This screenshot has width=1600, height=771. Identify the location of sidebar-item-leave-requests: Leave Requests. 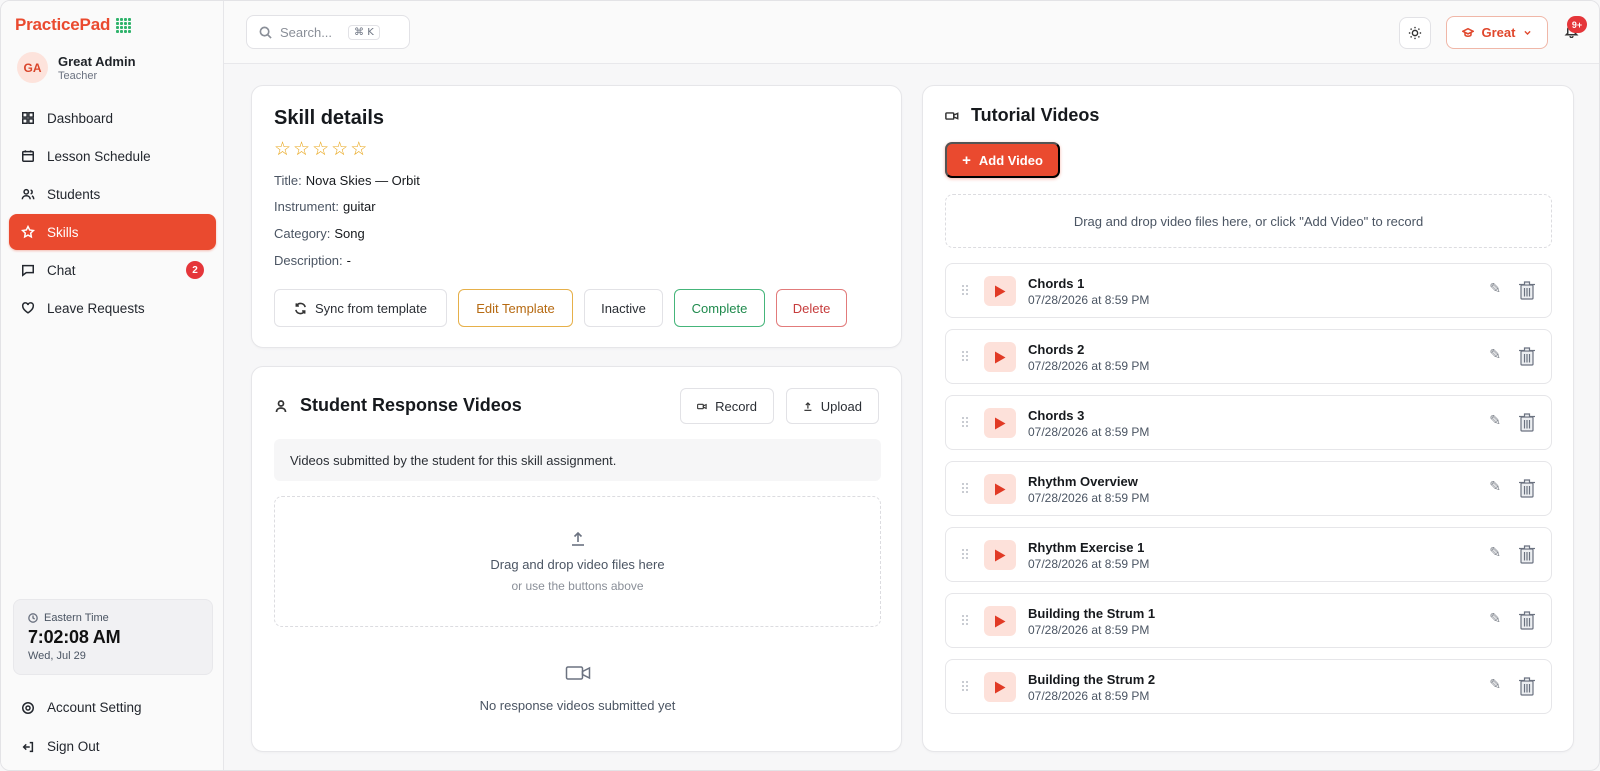
(112, 308).